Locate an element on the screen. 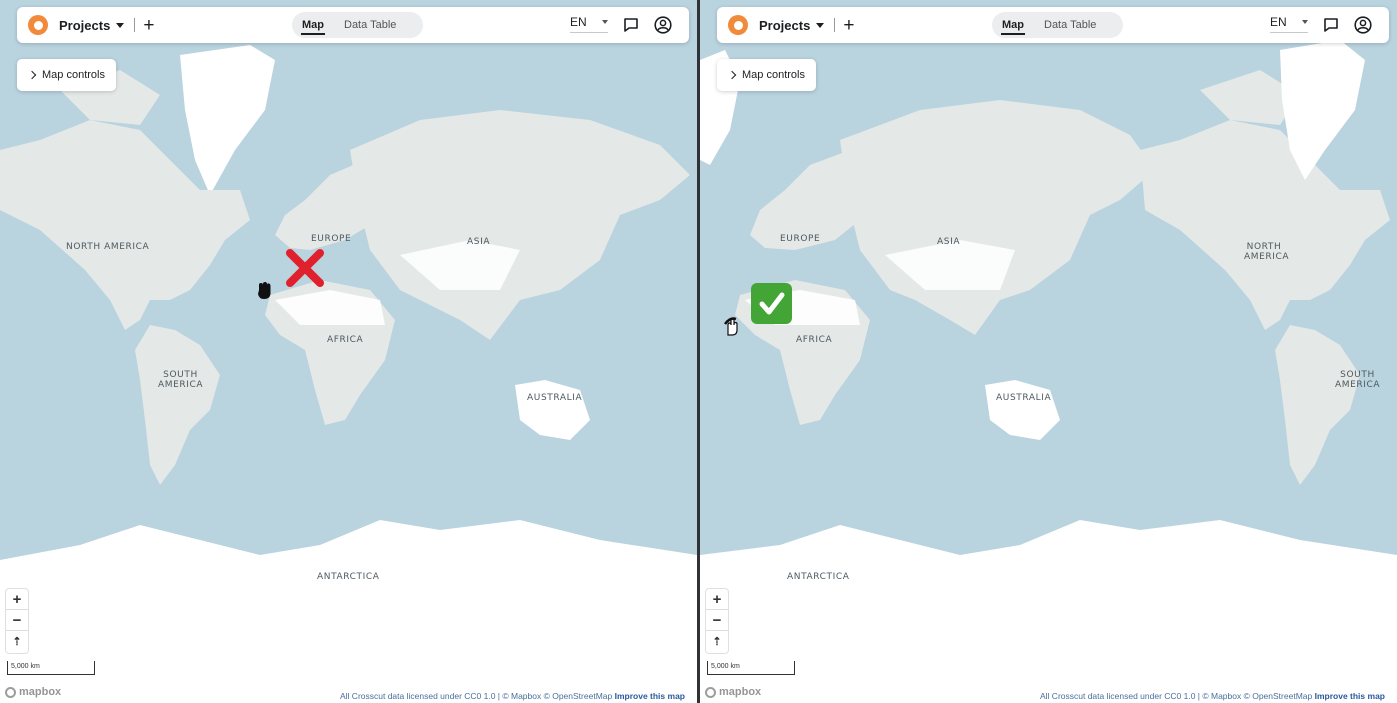  green-check-icon is located at coordinates (771, 303).